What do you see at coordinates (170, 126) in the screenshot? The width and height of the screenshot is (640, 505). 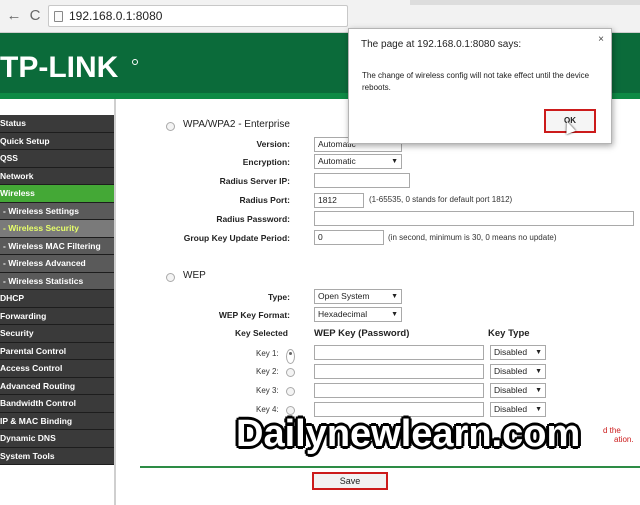 I see `enterprise-radio` at bounding box center [170, 126].